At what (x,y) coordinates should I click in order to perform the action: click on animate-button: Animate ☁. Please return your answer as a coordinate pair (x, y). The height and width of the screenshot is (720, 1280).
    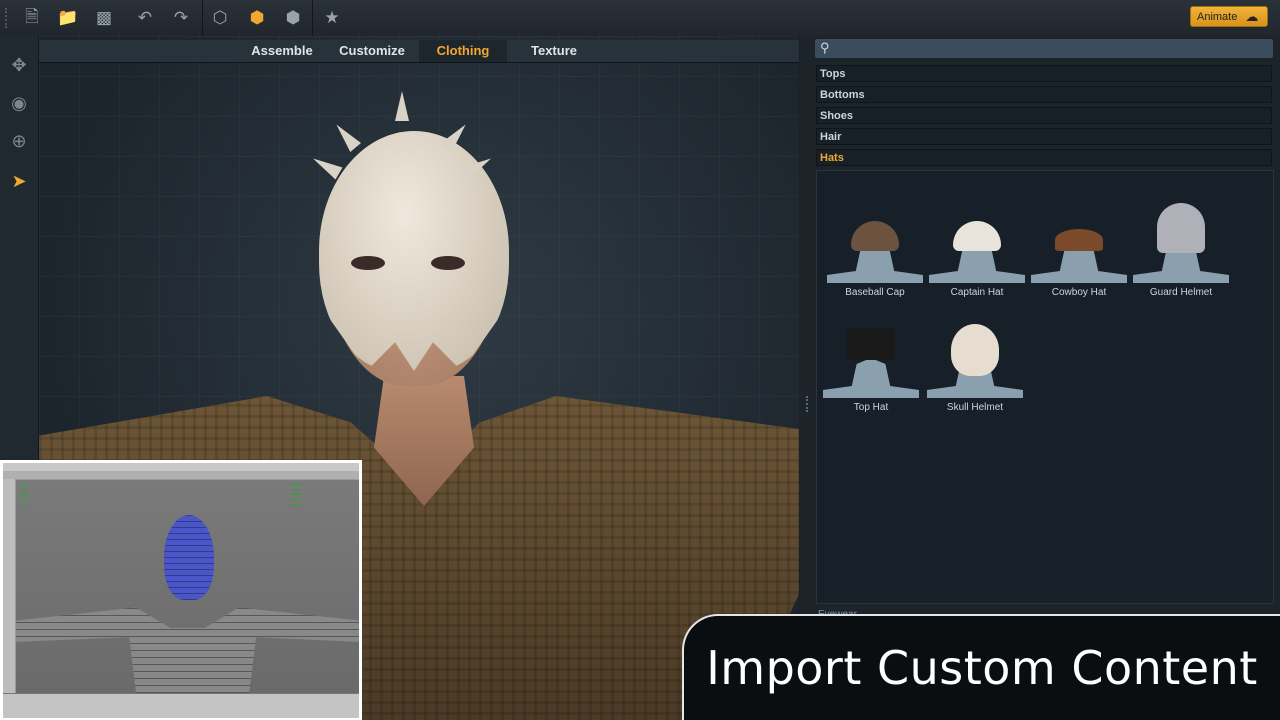
    Looking at the image, I should click on (1229, 16).